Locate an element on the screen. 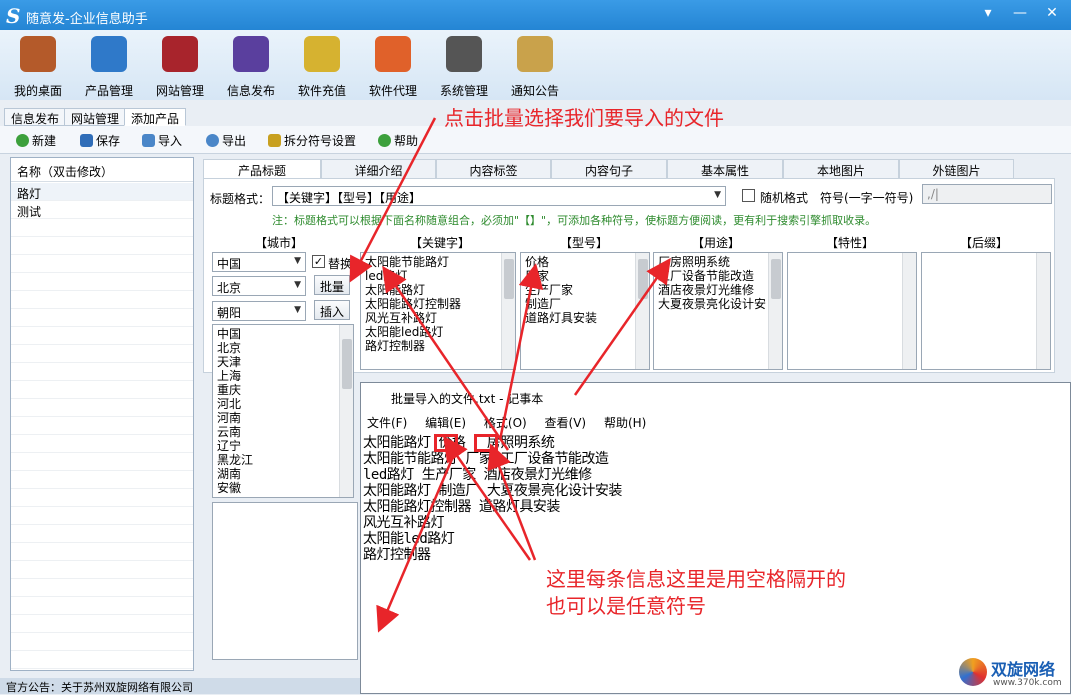 Image resolution: width=1071 pixels, height=695 pixels. watermark-url: www.370k.com is located at coordinates (1027, 683).